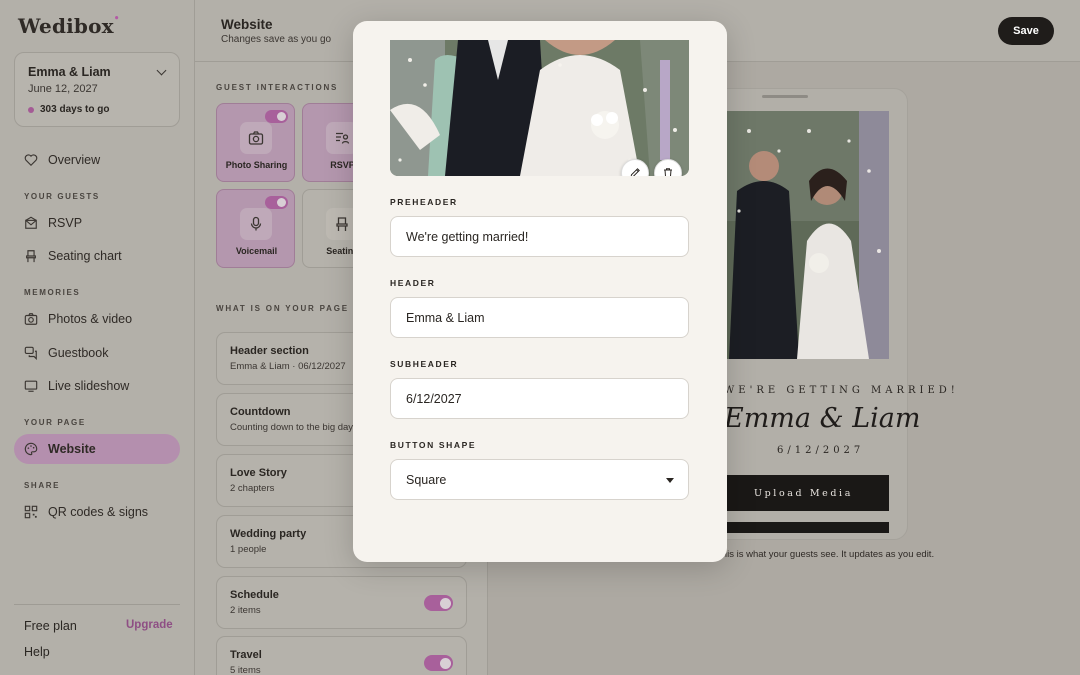 The width and height of the screenshot is (1080, 675). Describe the element at coordinates (245, 670) in the screenshot. I see `section-subtitle: 5 items` at that location.